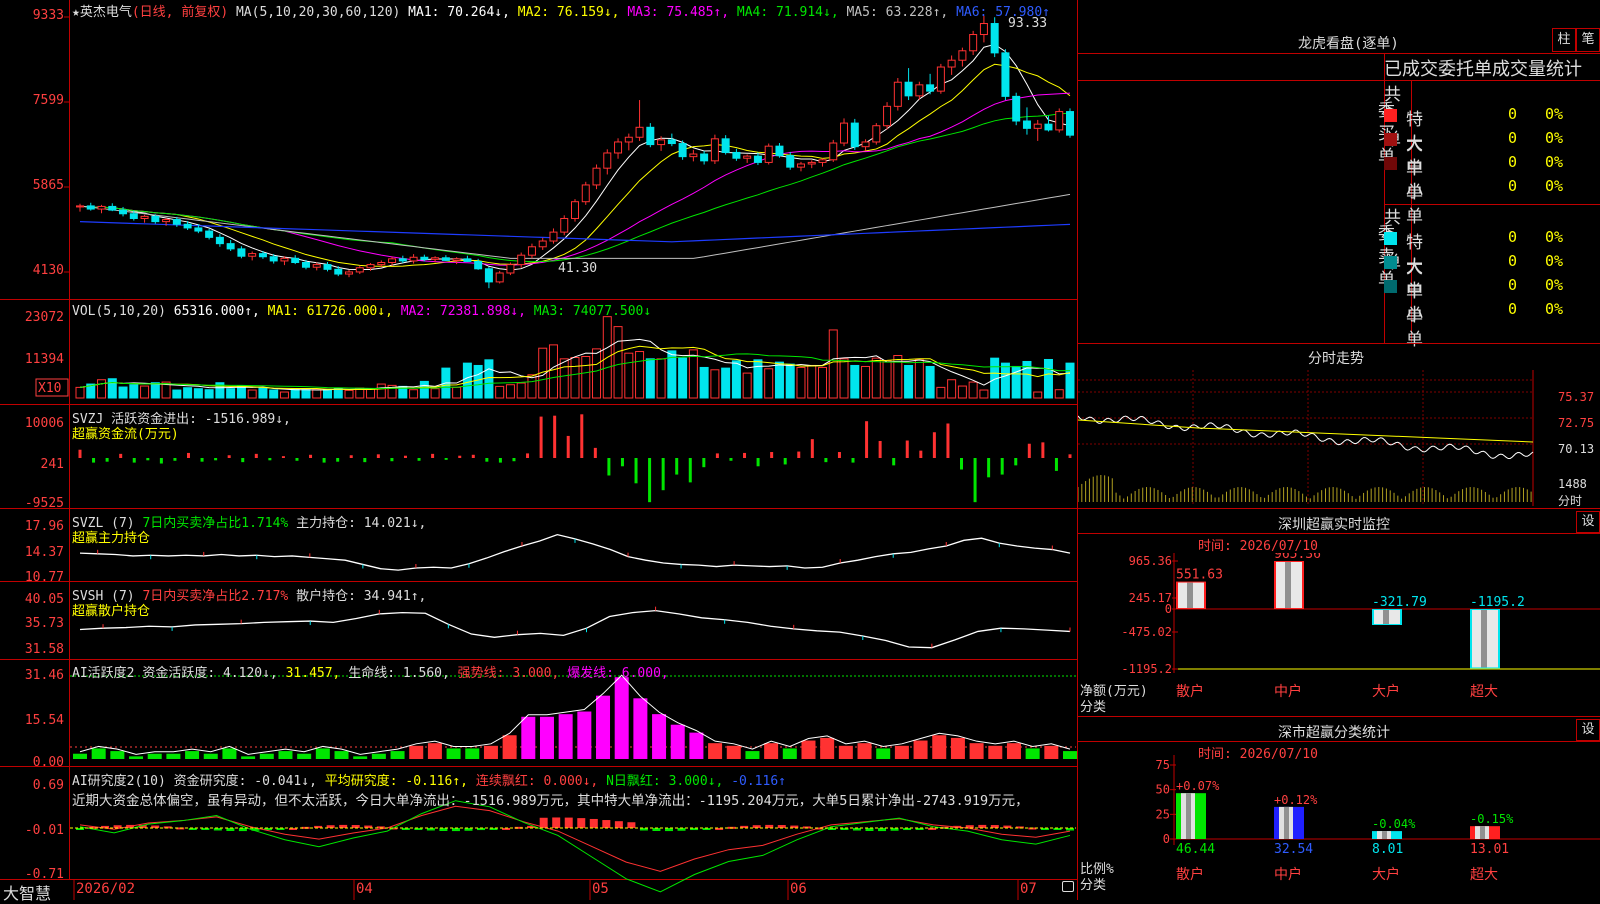  Describe the element at coordinates (1190, 691) in the screenshot. I see `monitor-category-label: 散户` at that location.